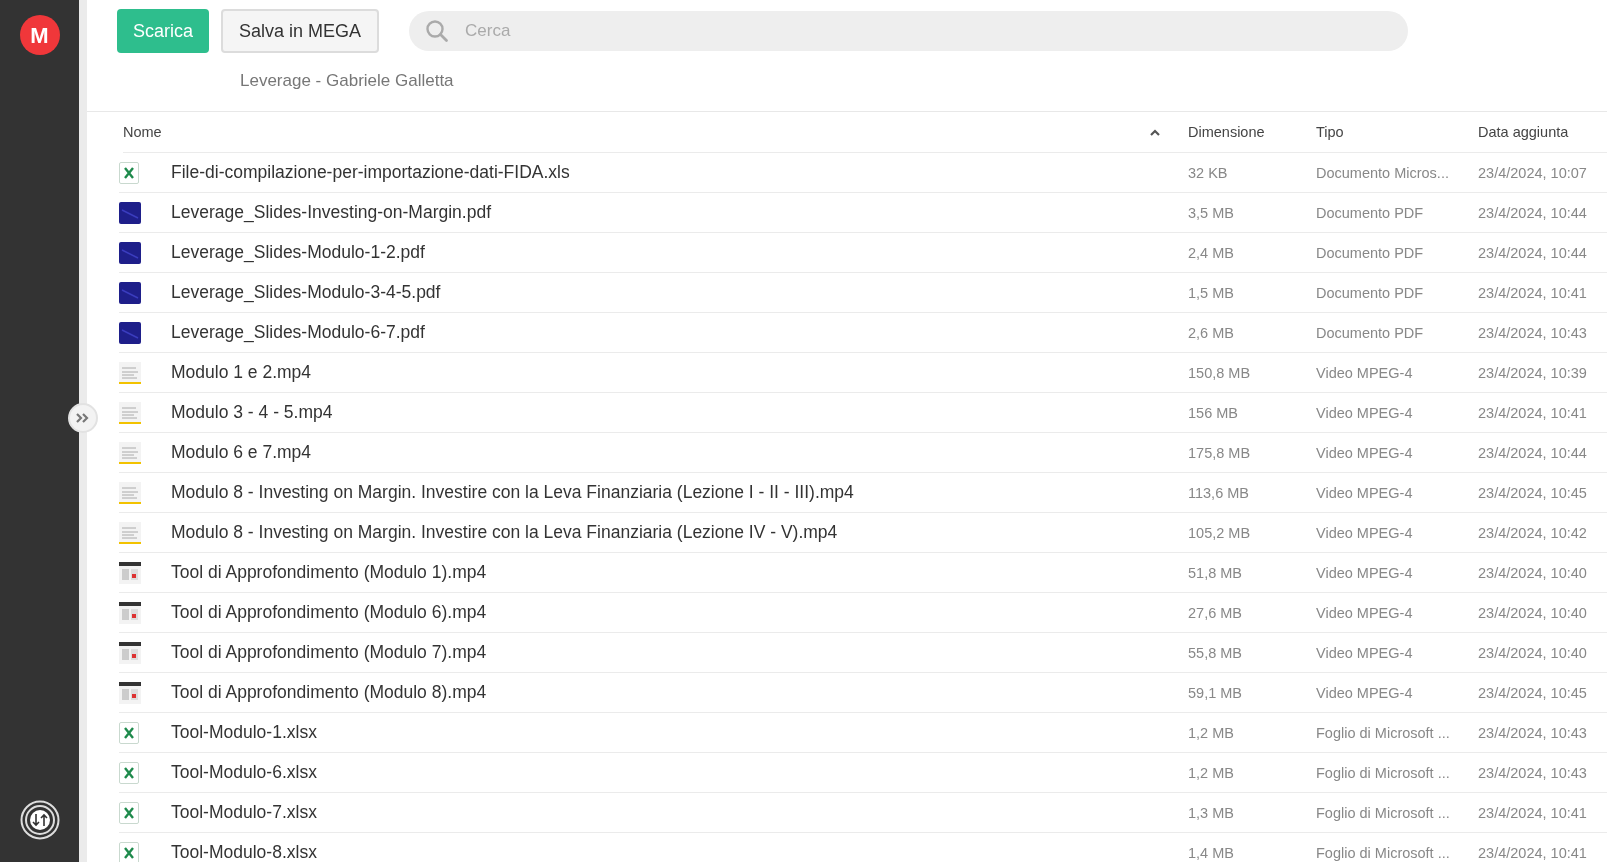  Describe the element at coordinates (329, 612) in the screenshot. I see `file-name: Tool di Approfondimento (Modulo 6).mp4` at that location.